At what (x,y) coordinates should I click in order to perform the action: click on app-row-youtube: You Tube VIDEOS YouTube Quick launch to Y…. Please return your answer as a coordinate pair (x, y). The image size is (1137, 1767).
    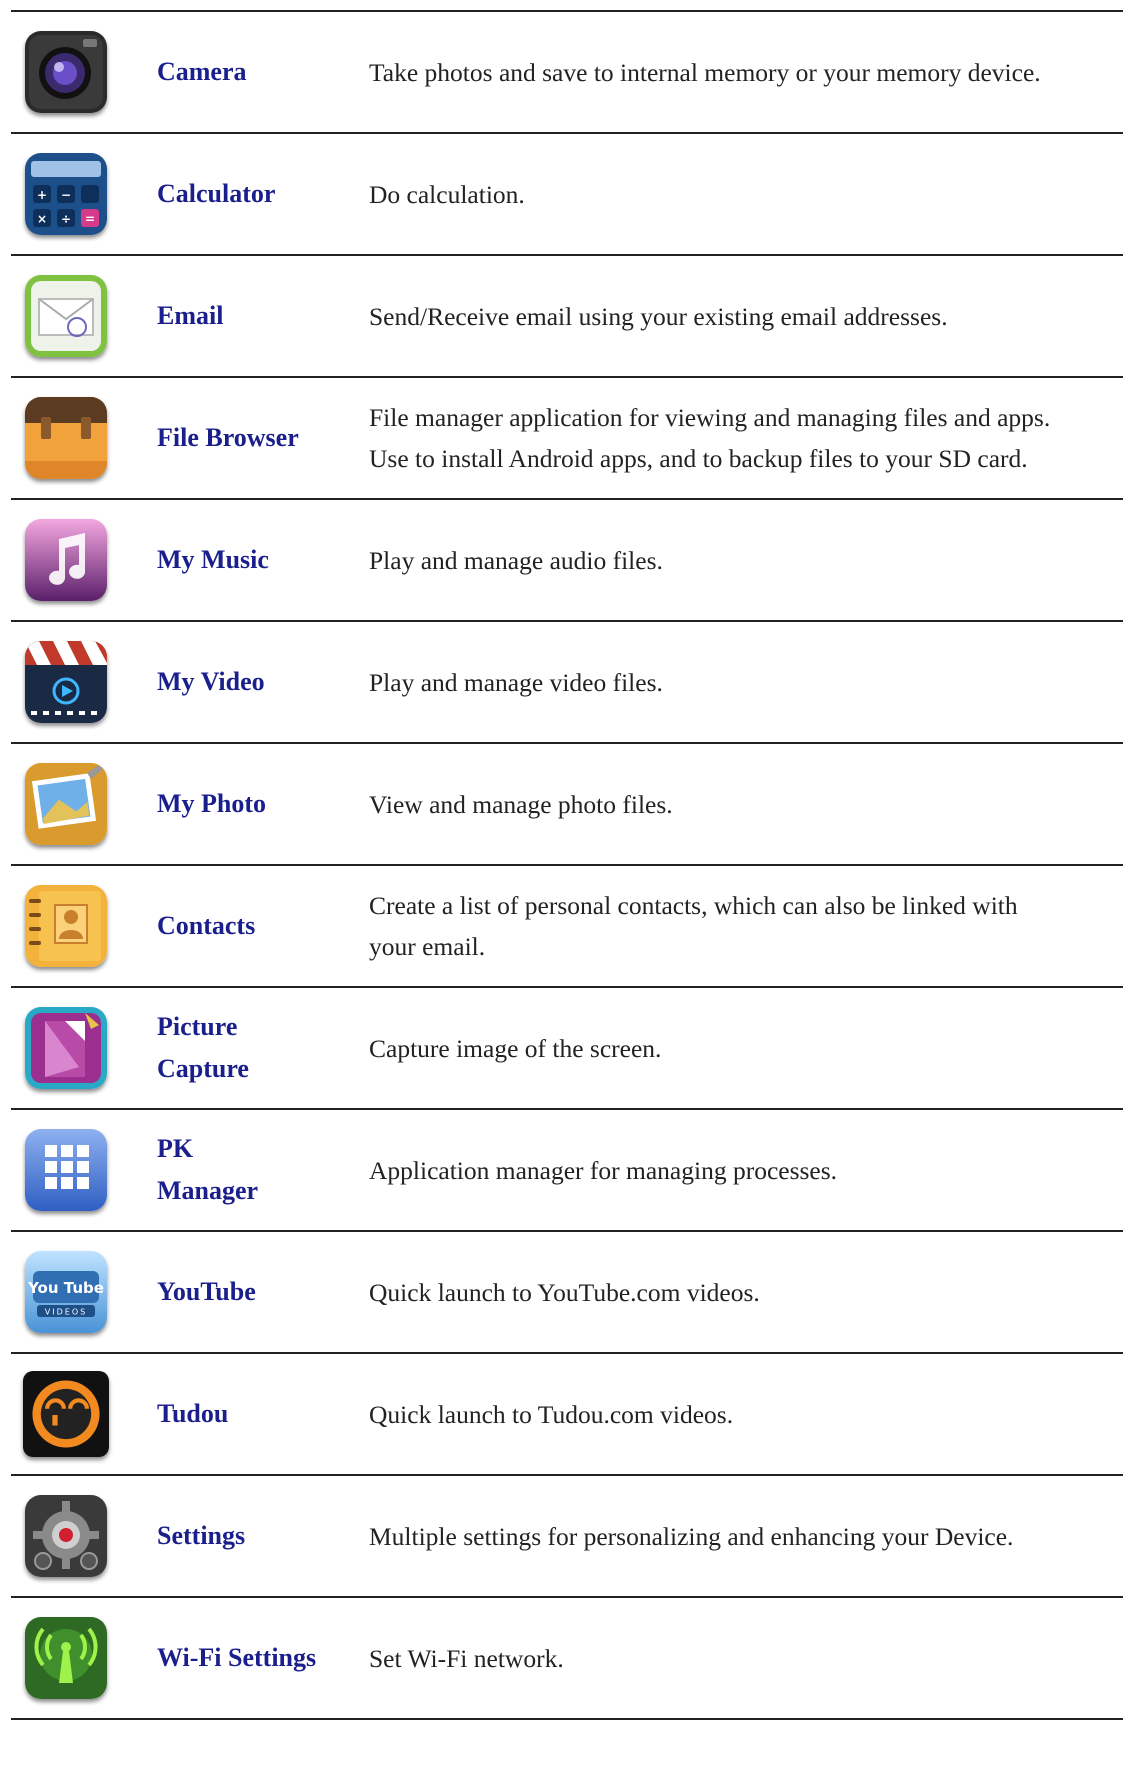
    Looking at the image, I should click on (567, 1293).